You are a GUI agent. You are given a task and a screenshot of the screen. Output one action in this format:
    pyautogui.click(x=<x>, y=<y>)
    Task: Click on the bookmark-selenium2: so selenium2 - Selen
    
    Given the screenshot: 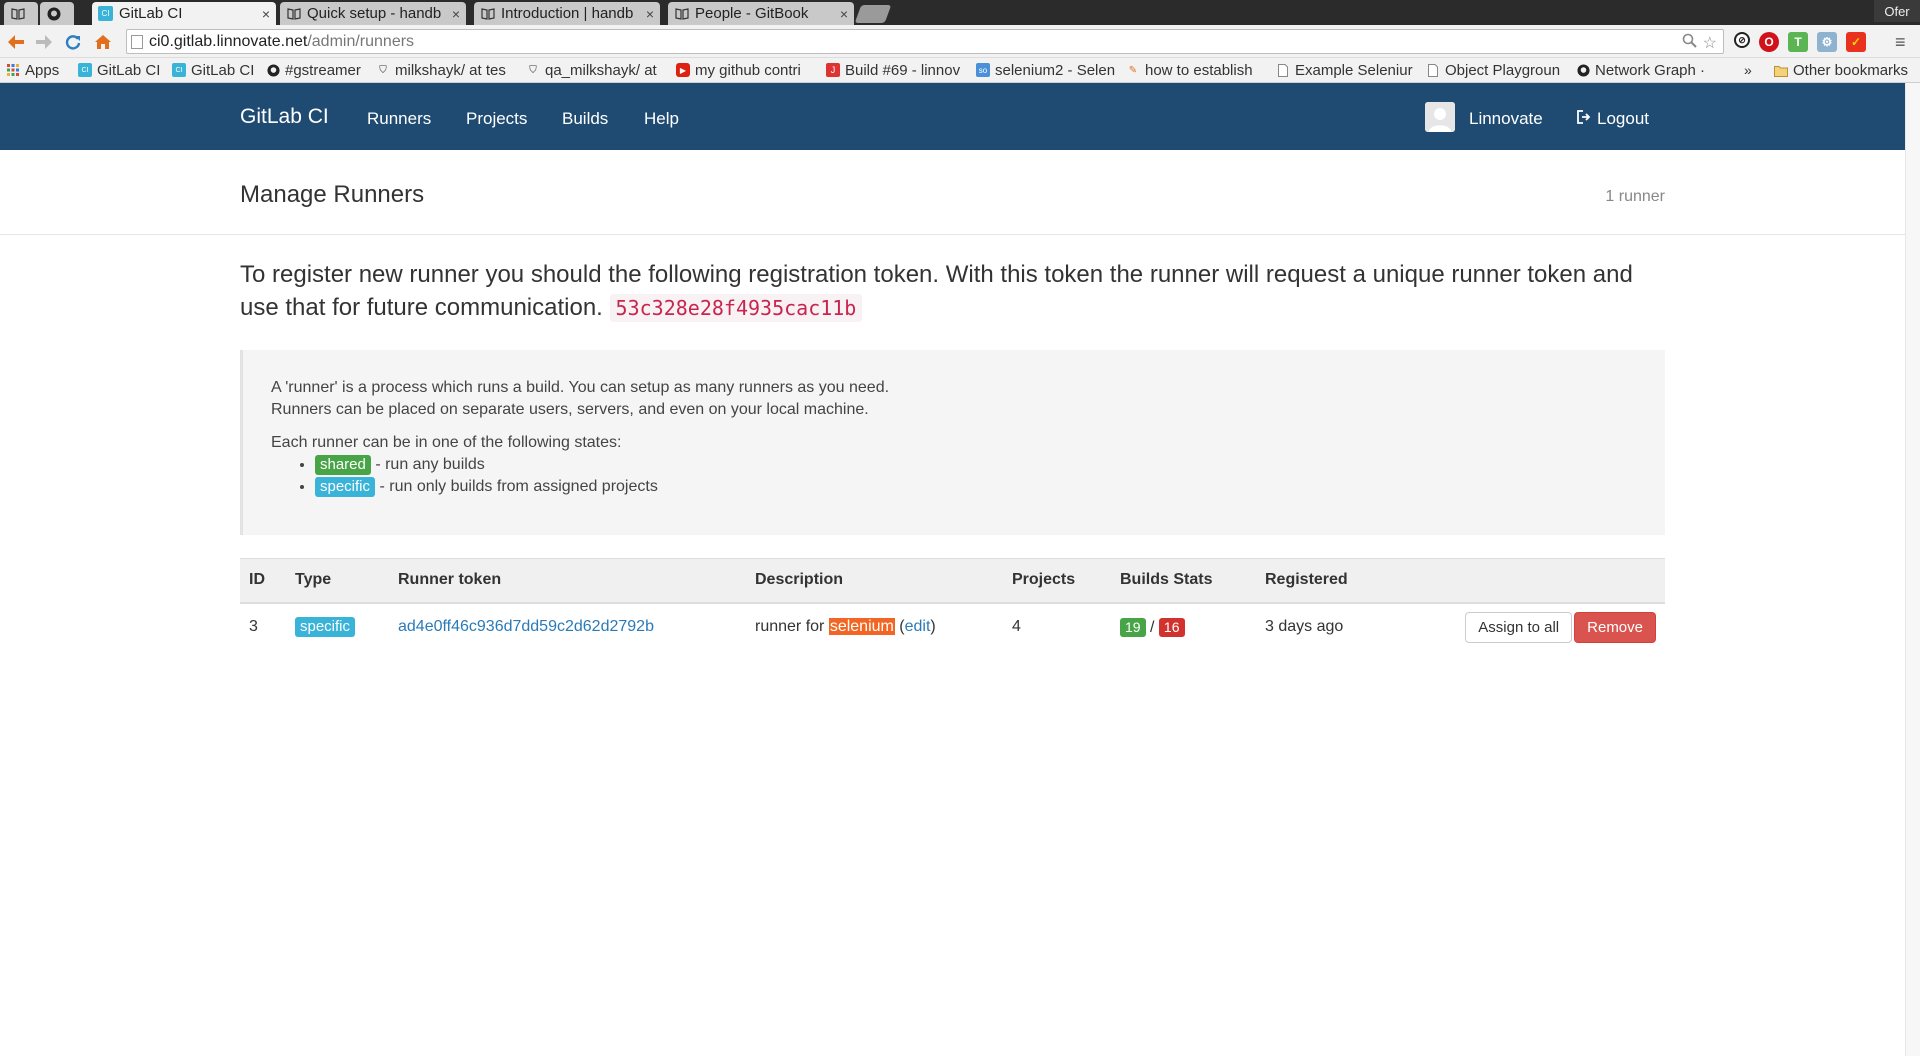 What is the action you would take?
    pyautogui.click(x=1045, y=70)
    